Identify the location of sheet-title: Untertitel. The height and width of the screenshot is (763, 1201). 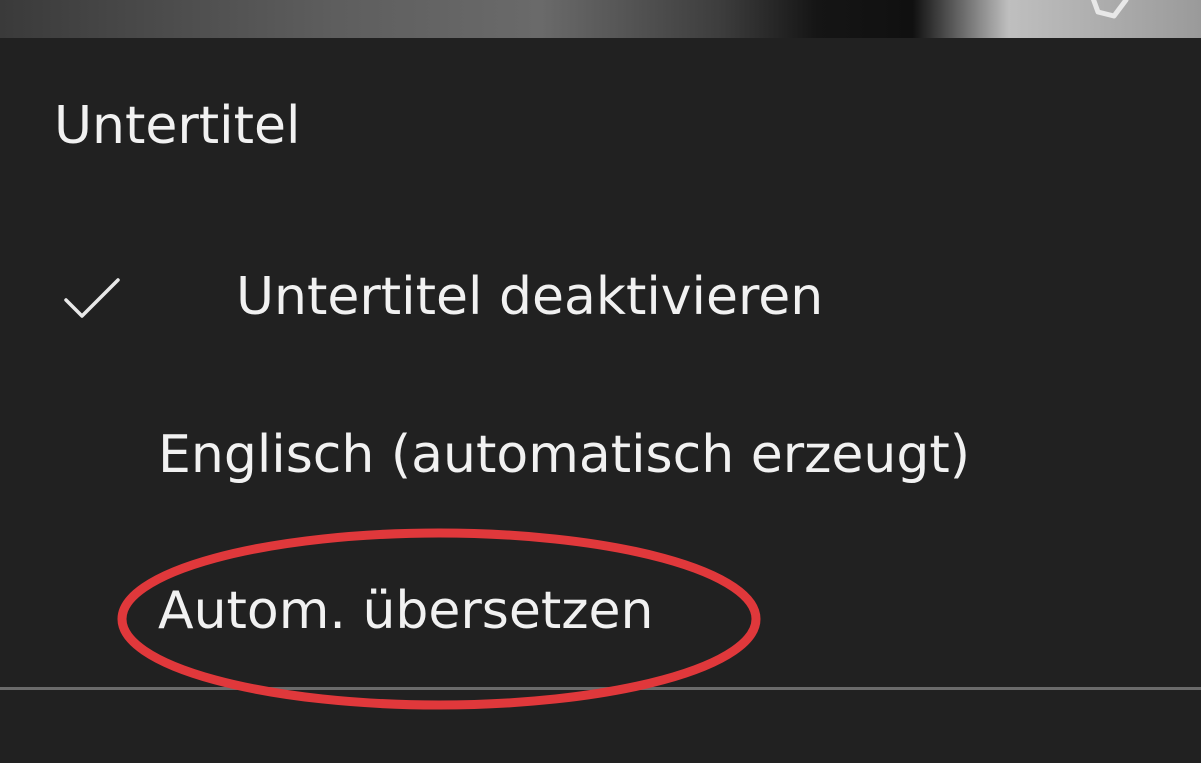
(177, 126).